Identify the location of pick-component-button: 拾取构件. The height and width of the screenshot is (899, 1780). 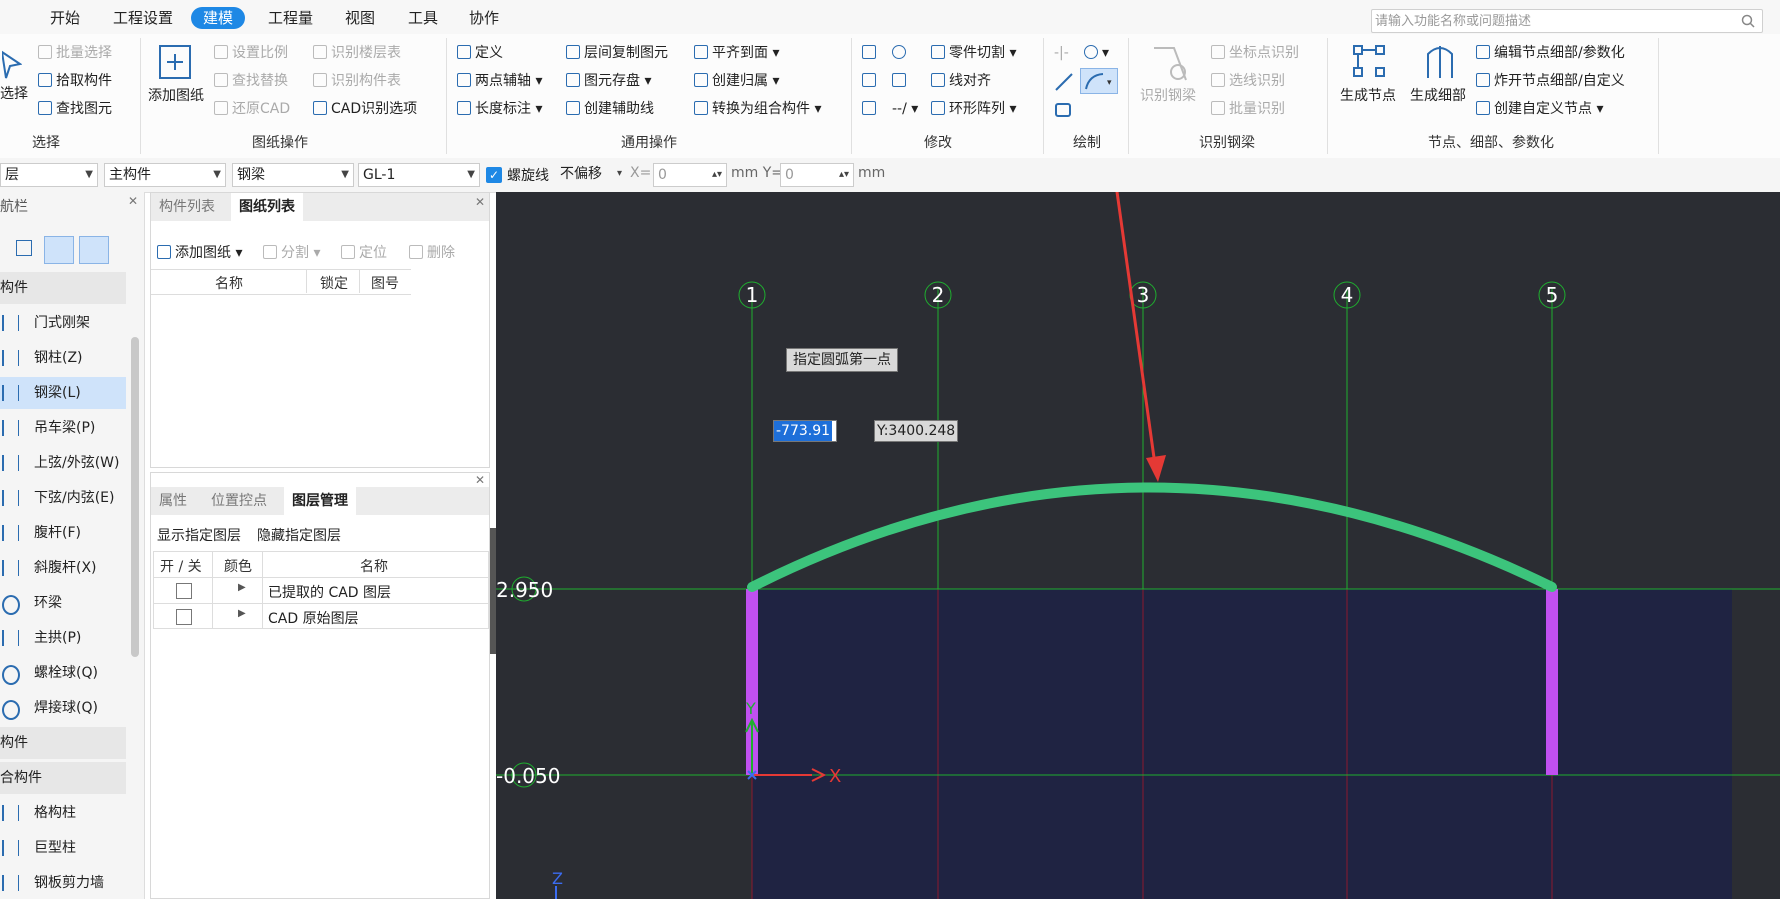
(75, 81).